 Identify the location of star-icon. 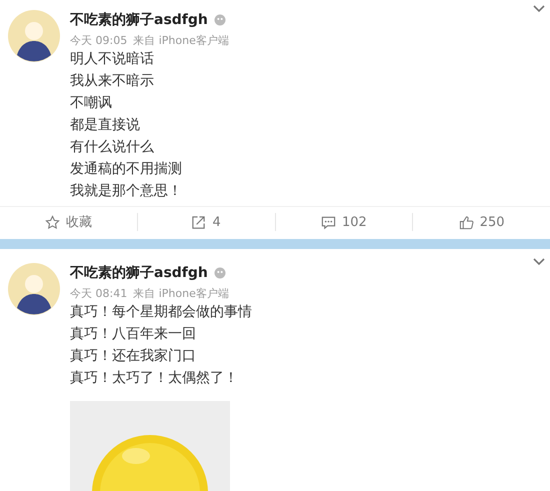
(52, 222).